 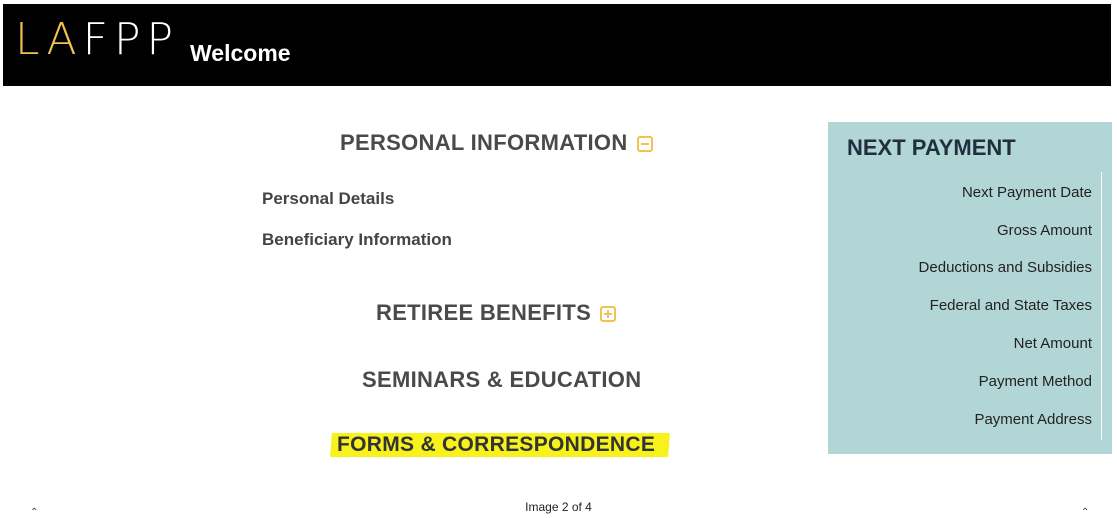 What do you see at coordinates (558, 507) in the screenshot?
I see `image-counter: Image 2 of 4` at bounding box center [558, 507].